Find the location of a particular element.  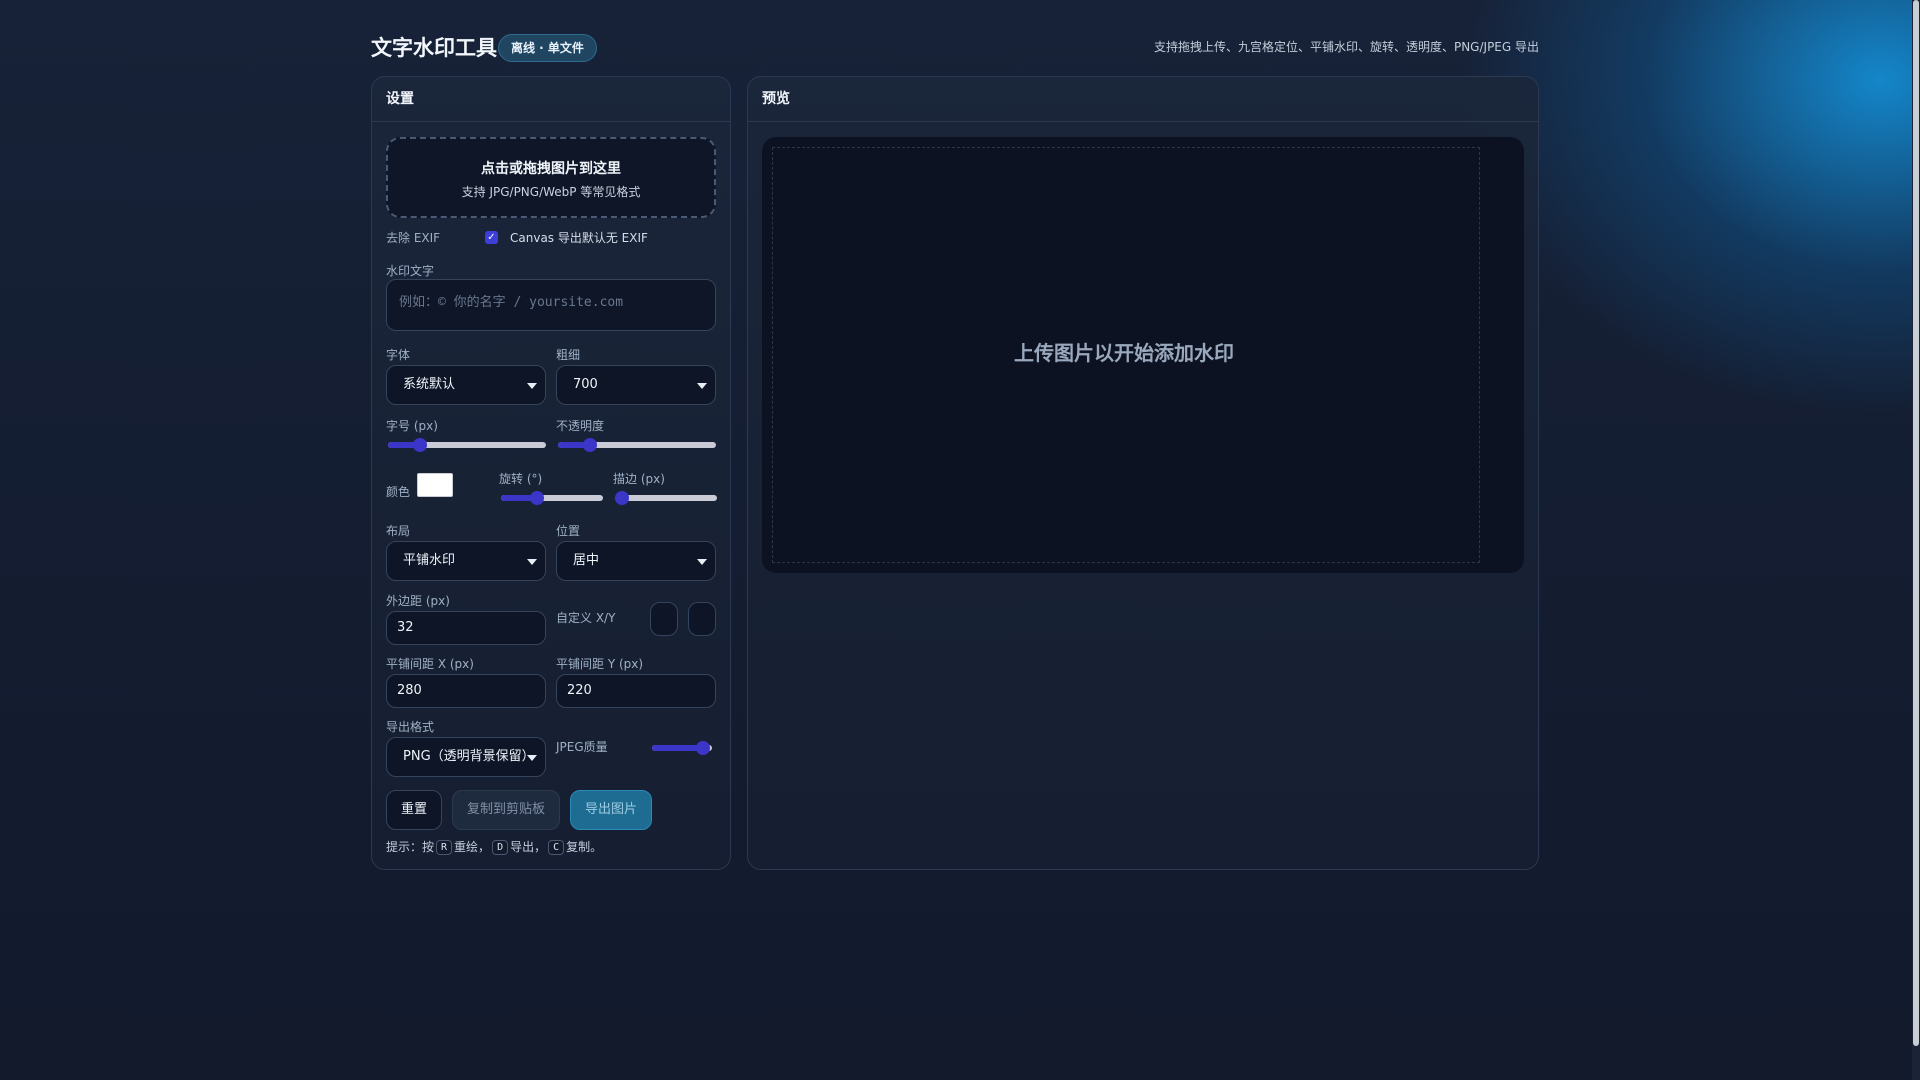

margin-input: 32 is located at coordinates (466, 628).